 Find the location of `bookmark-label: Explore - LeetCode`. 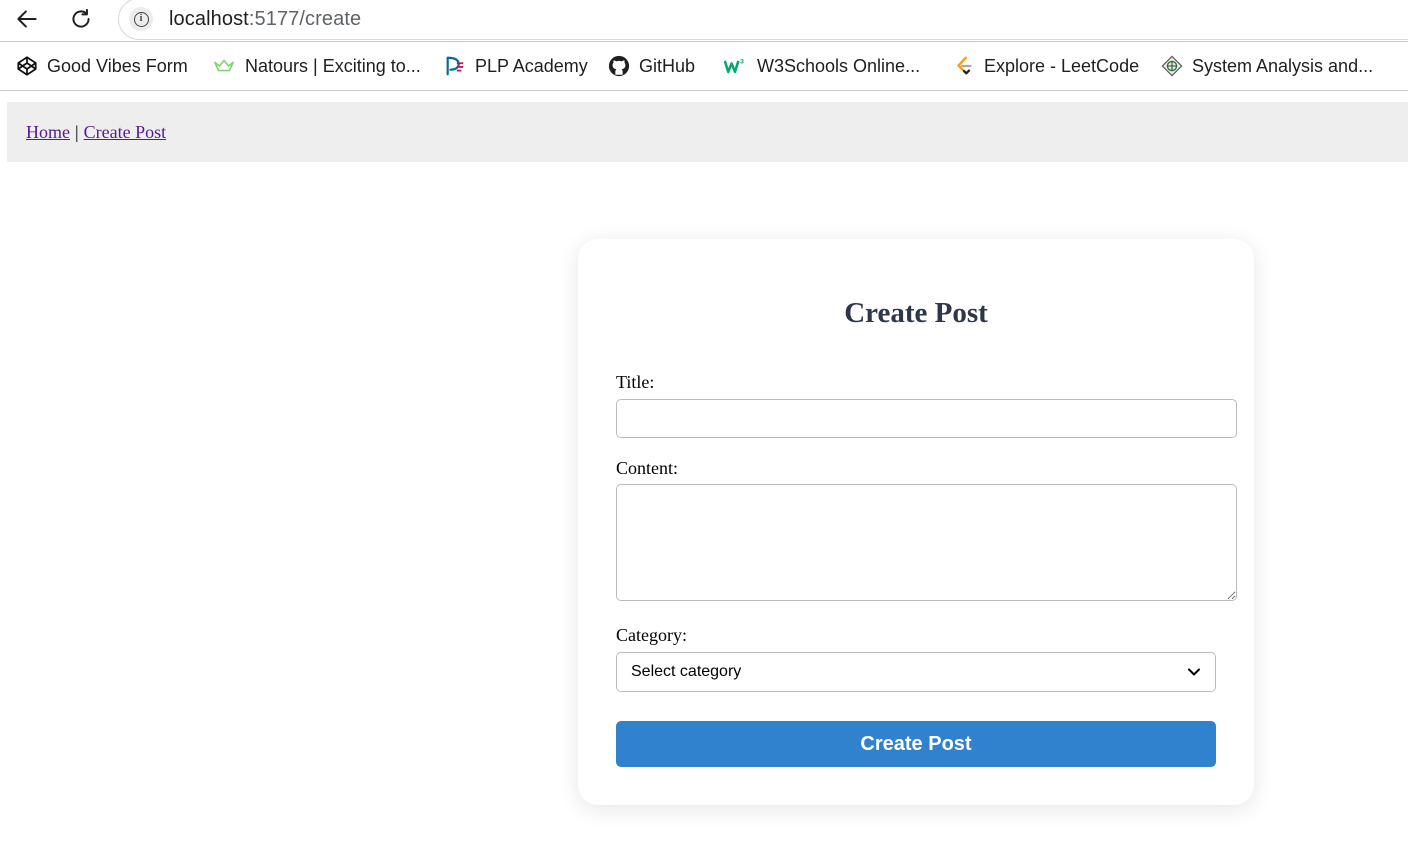

bookmark-label: Explore - LeetCode is located at coordinates (1062, 65).